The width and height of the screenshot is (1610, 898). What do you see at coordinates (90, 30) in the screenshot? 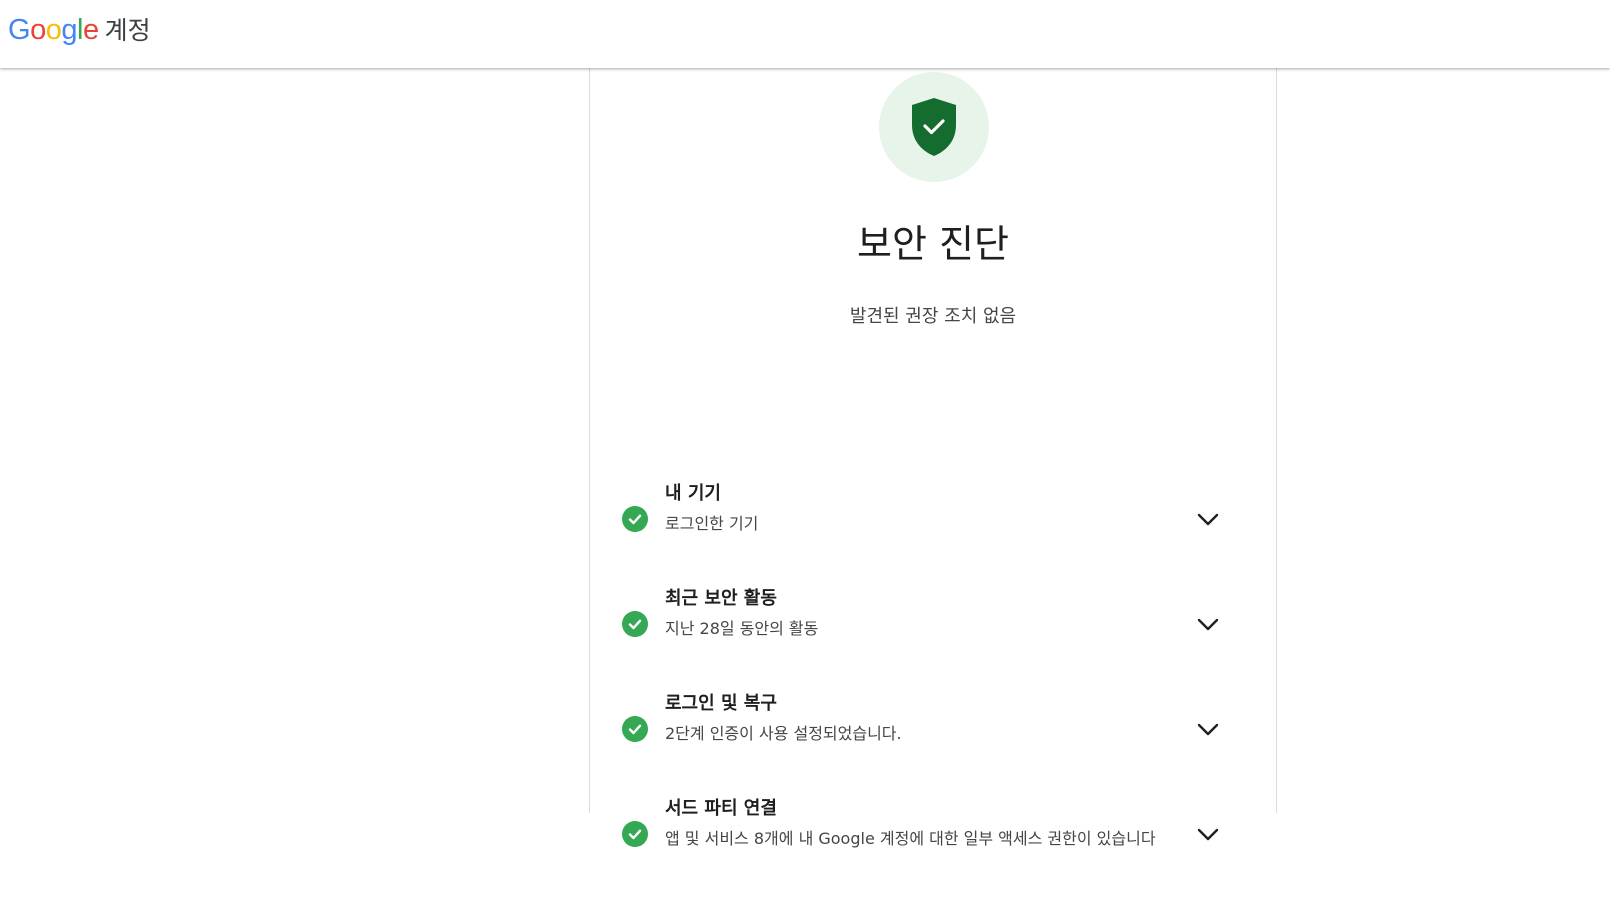
I see `logo-letter-e: e` at bounding box center [90, 30].